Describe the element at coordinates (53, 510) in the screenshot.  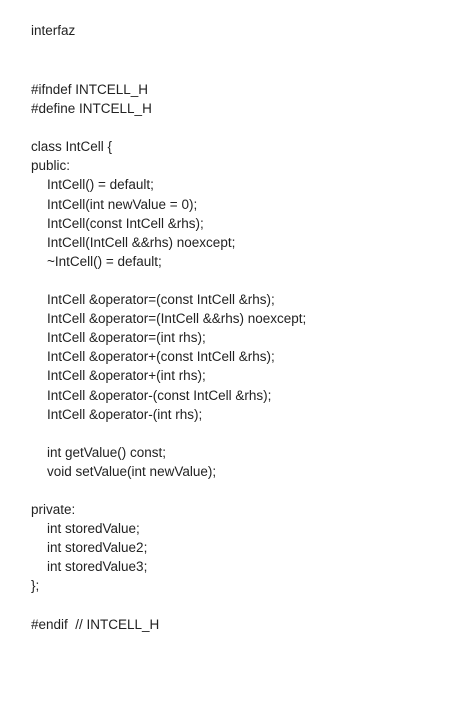
I see `code-line: private:` at that location.